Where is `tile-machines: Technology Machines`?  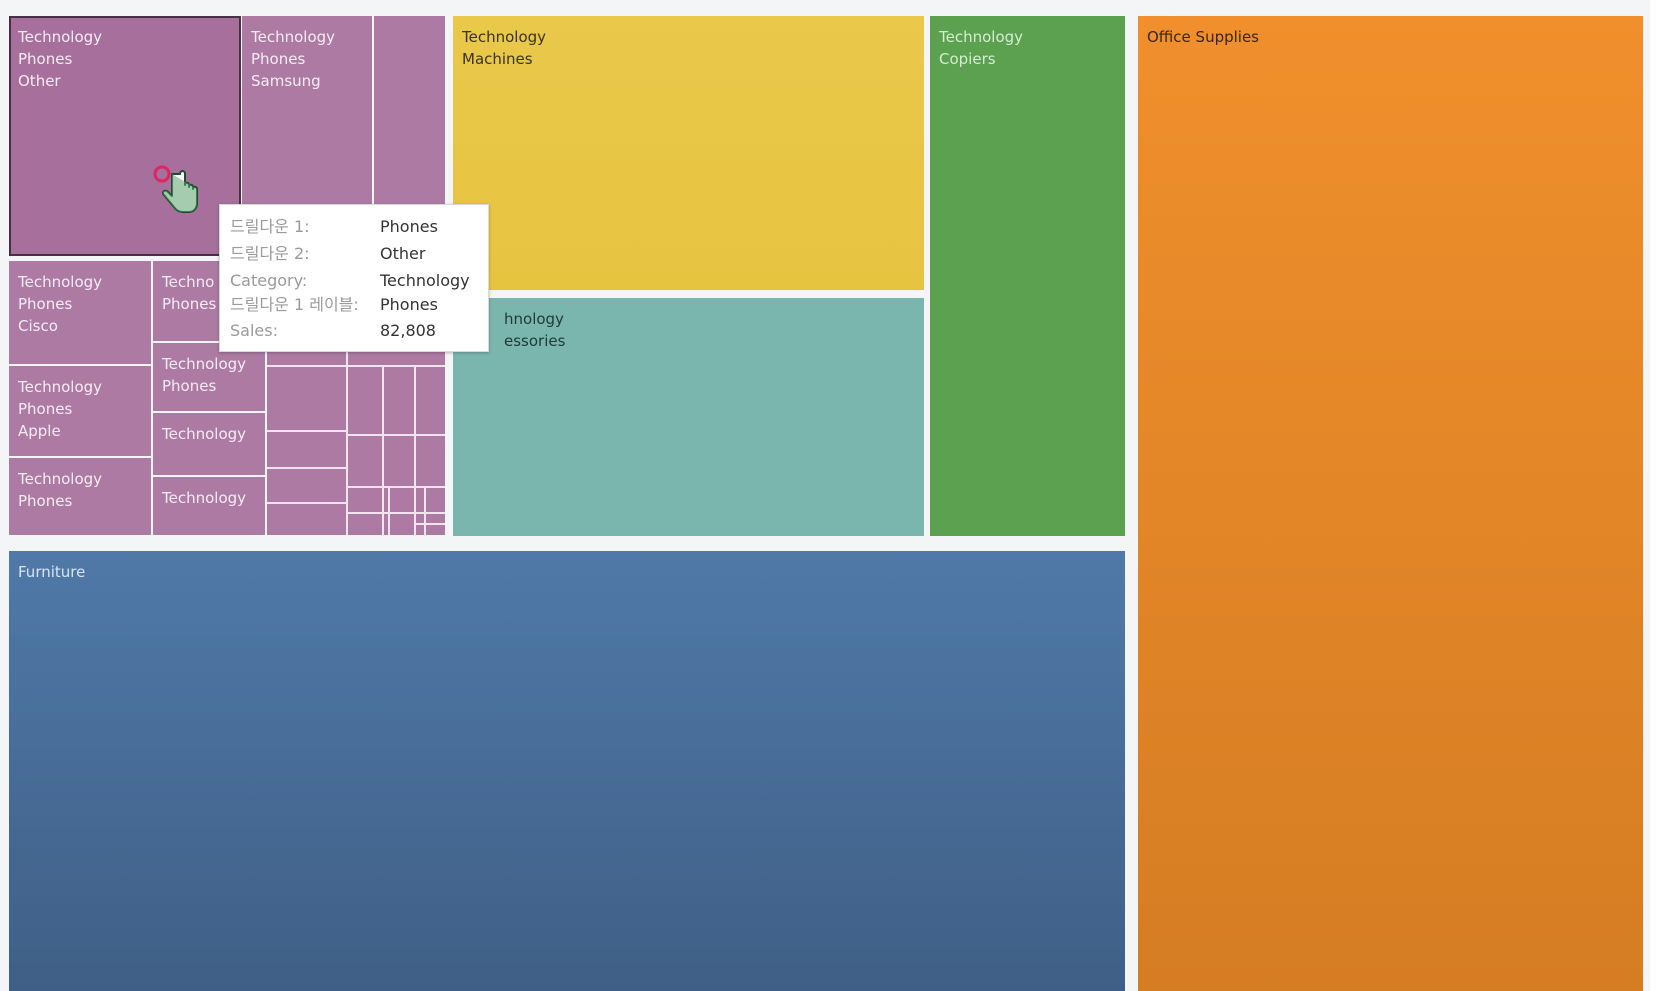
tile-machines: Technology Machines is located at coordinates (688, 153).